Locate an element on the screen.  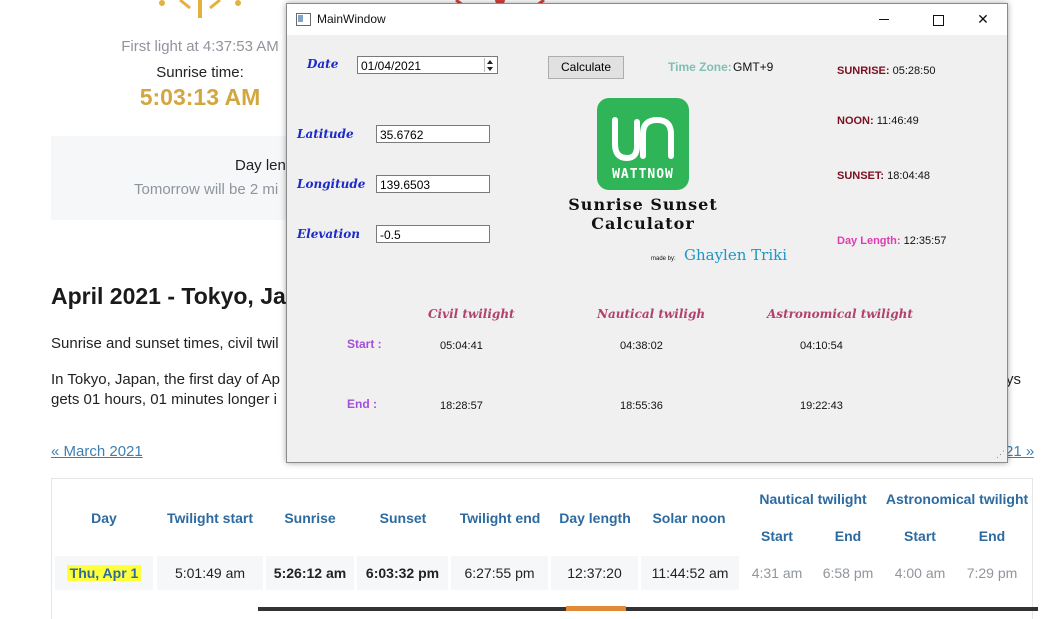
minimize-icon is located at coordinates (884, 19).